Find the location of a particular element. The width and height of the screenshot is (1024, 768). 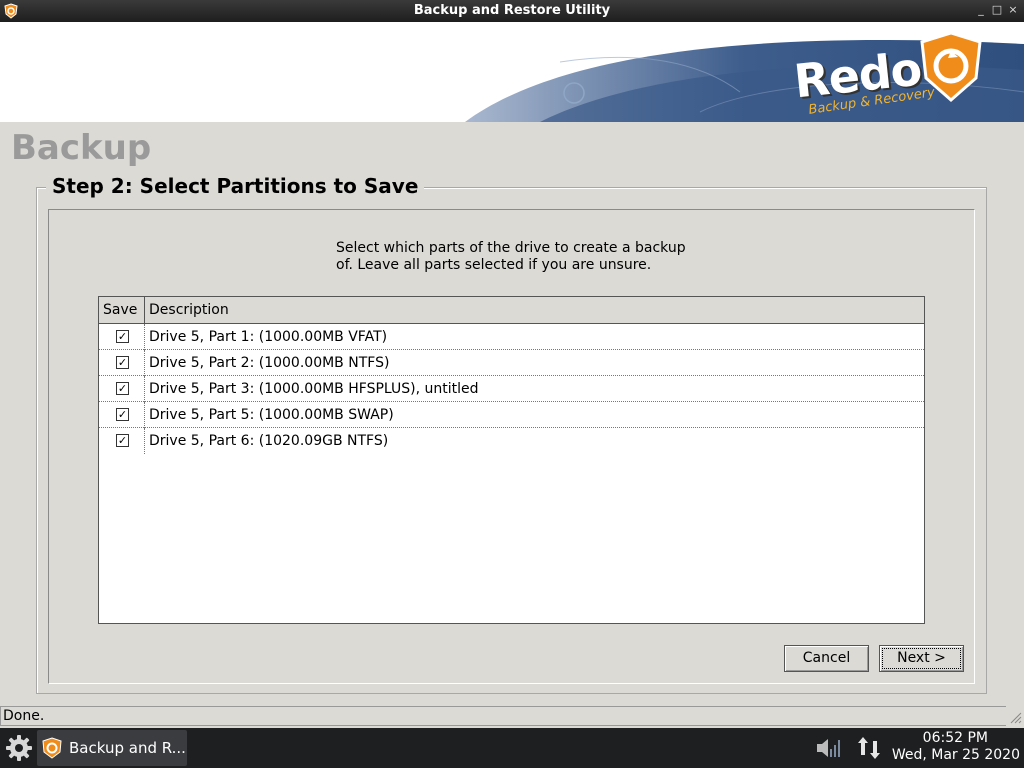

window-titlebar: Backup and Restore Utility _ □ × is located at coordinates (512, 11).